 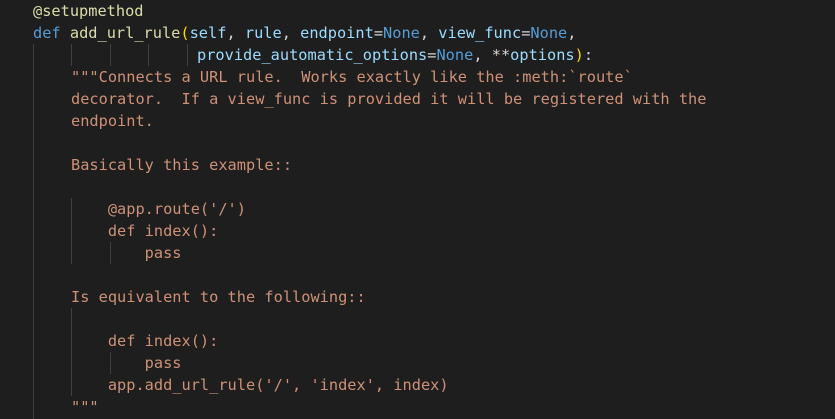 I want to click on decorator-token: @setupmethod, so click(x=88, y=11).